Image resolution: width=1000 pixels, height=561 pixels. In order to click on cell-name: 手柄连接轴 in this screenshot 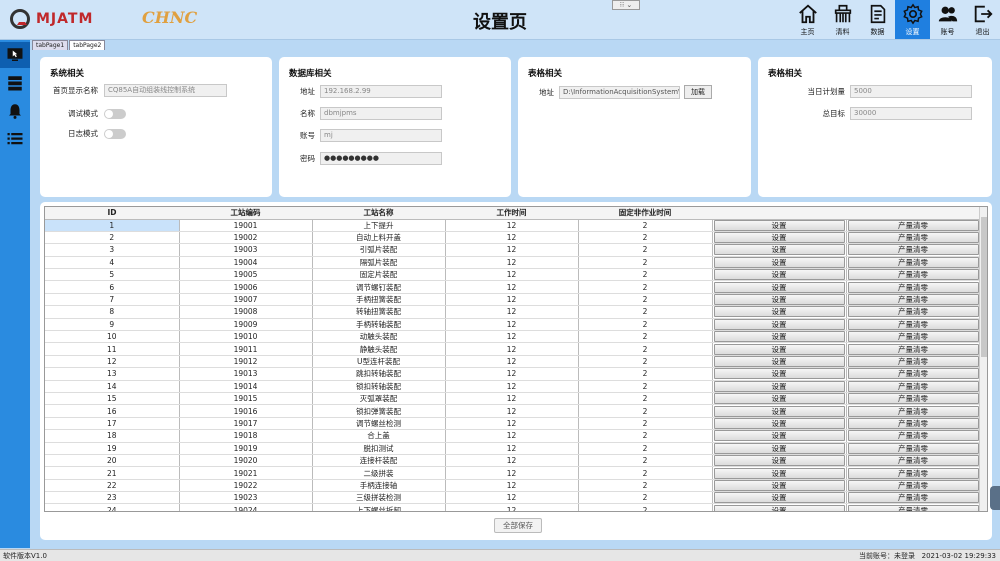, I will do `click(379, 486)`.